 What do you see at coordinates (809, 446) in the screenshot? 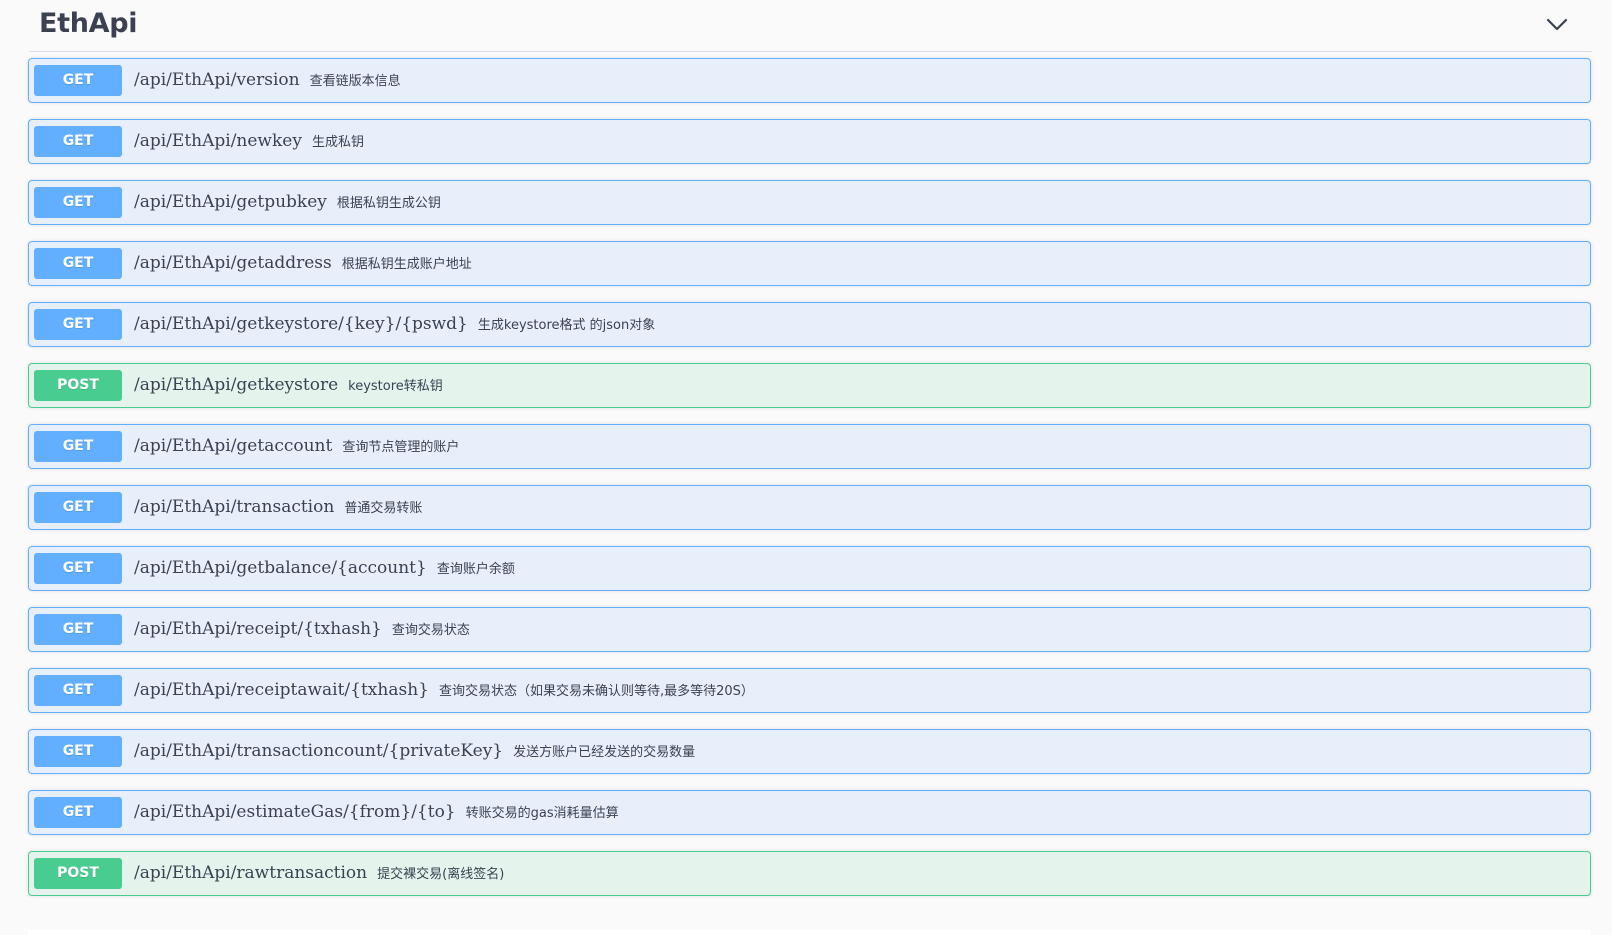
I see `operation-get-getaccount: GET /api/EthApi/getaccount 查询节点管理的账户` at bounding box center [809, 446].